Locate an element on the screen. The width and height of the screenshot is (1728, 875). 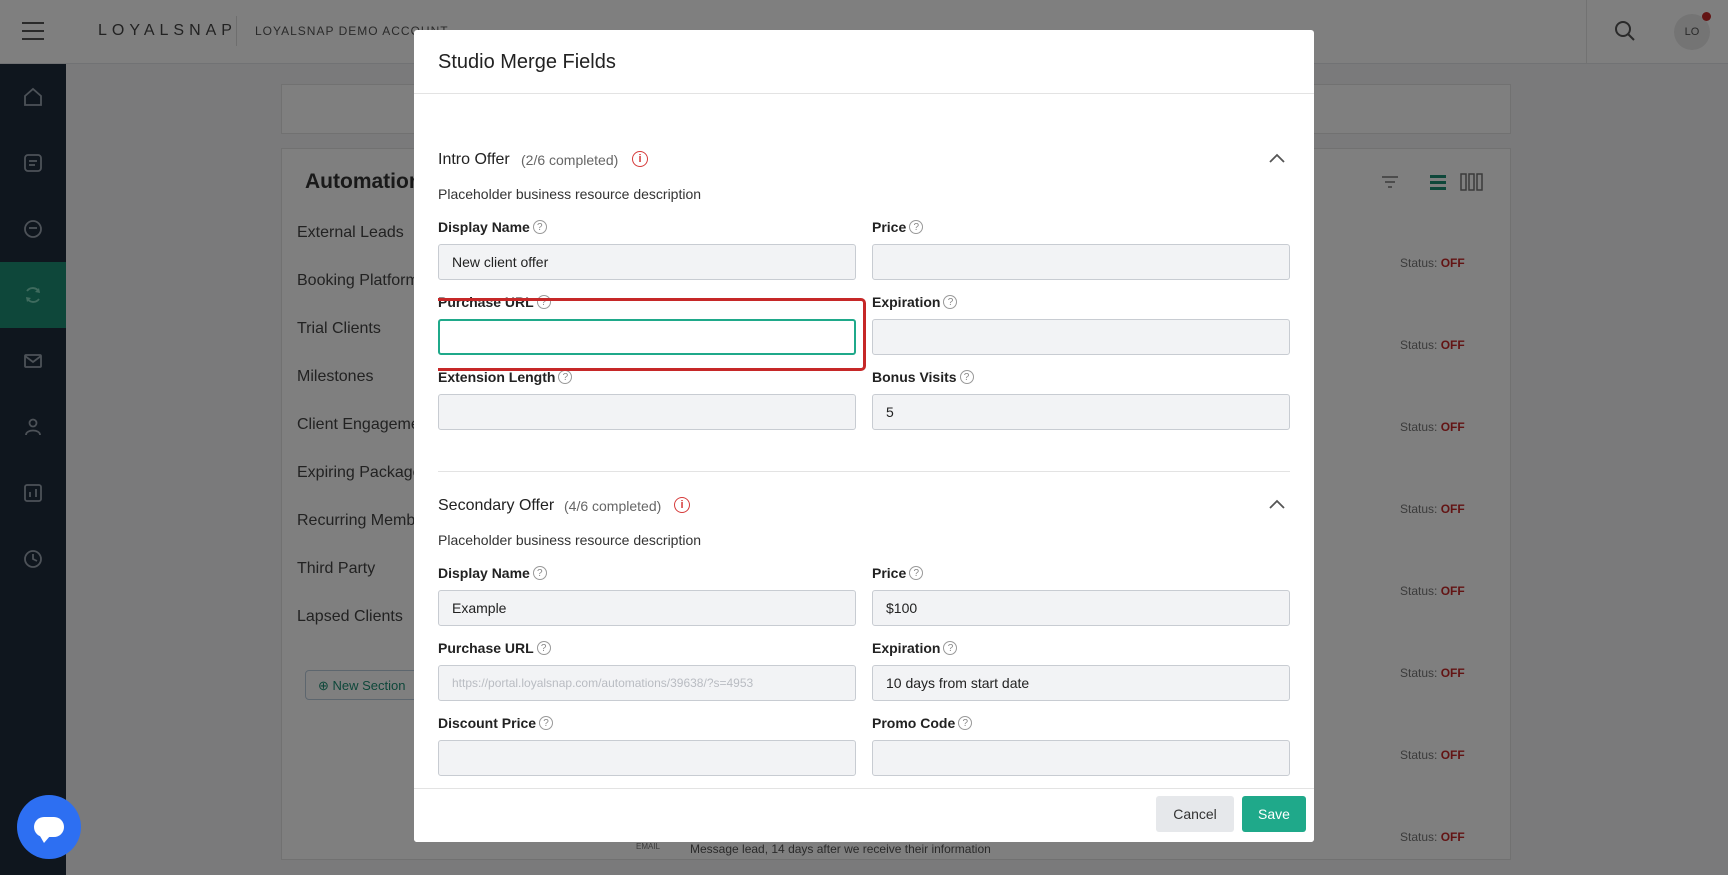
field-label: Bonus Visits? is located at coordinates (1081, 377).